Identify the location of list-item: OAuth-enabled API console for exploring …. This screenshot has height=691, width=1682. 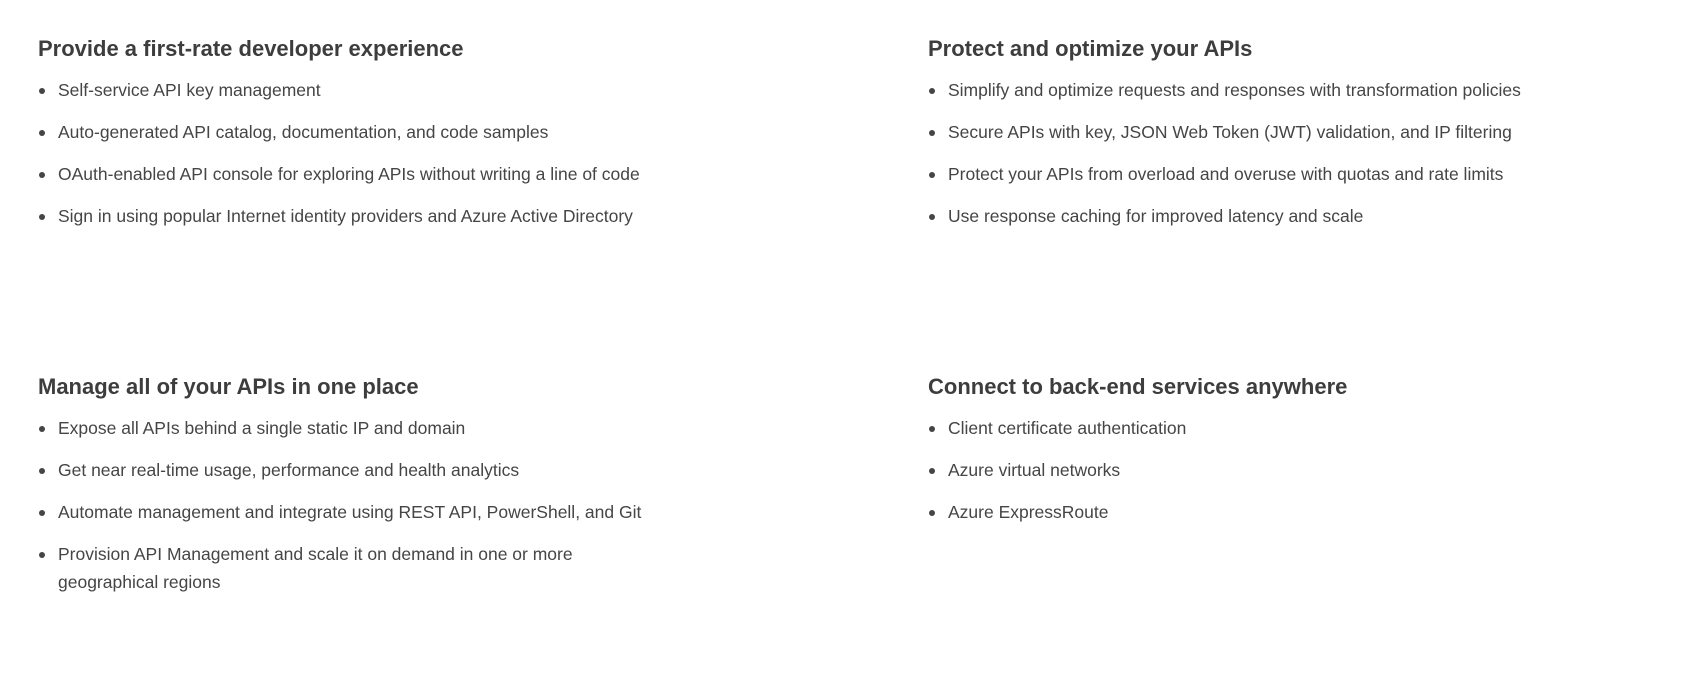
(343, 174).